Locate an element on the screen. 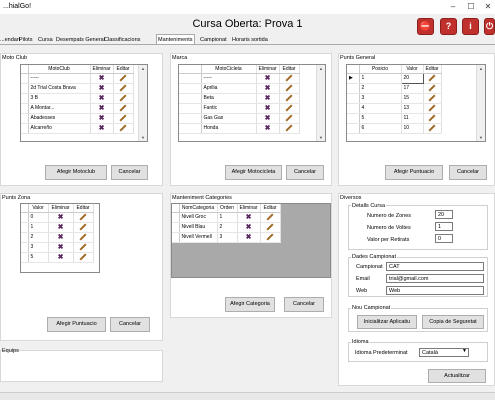 This screenshot has height=400, width=495. table-row: 2d Trial Costa Brava ✖ is located at coordinates (77, 88).